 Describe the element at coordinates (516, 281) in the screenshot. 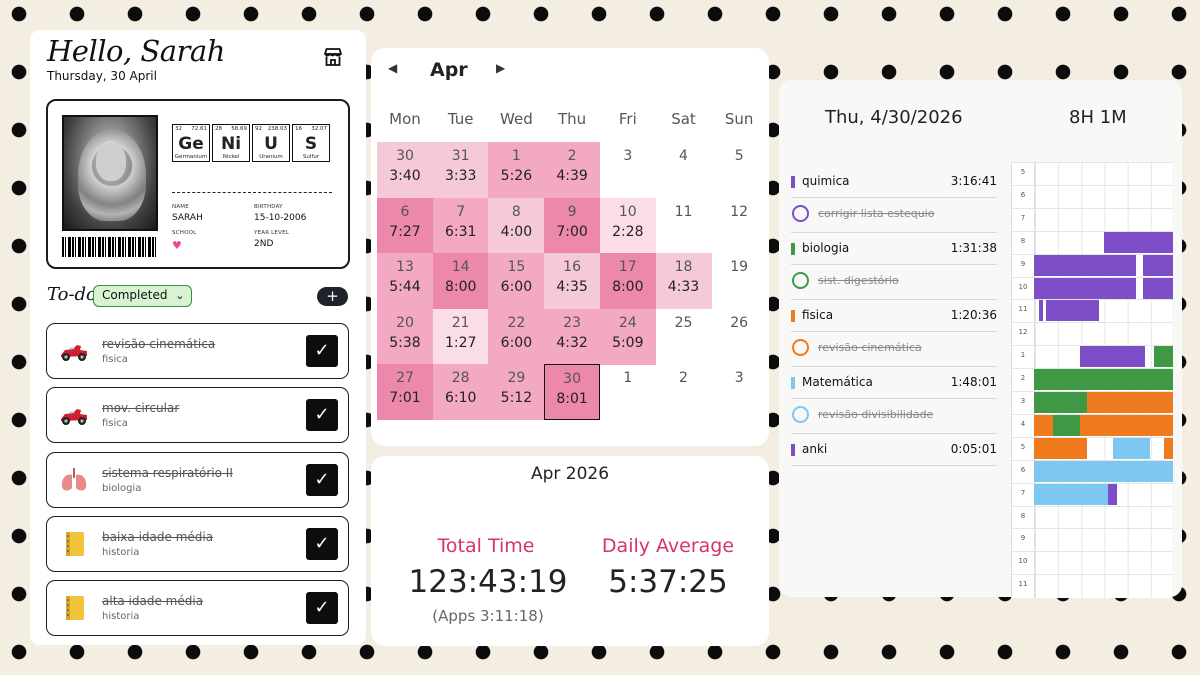

I see `calendar-day: 15 6:00` at that location.